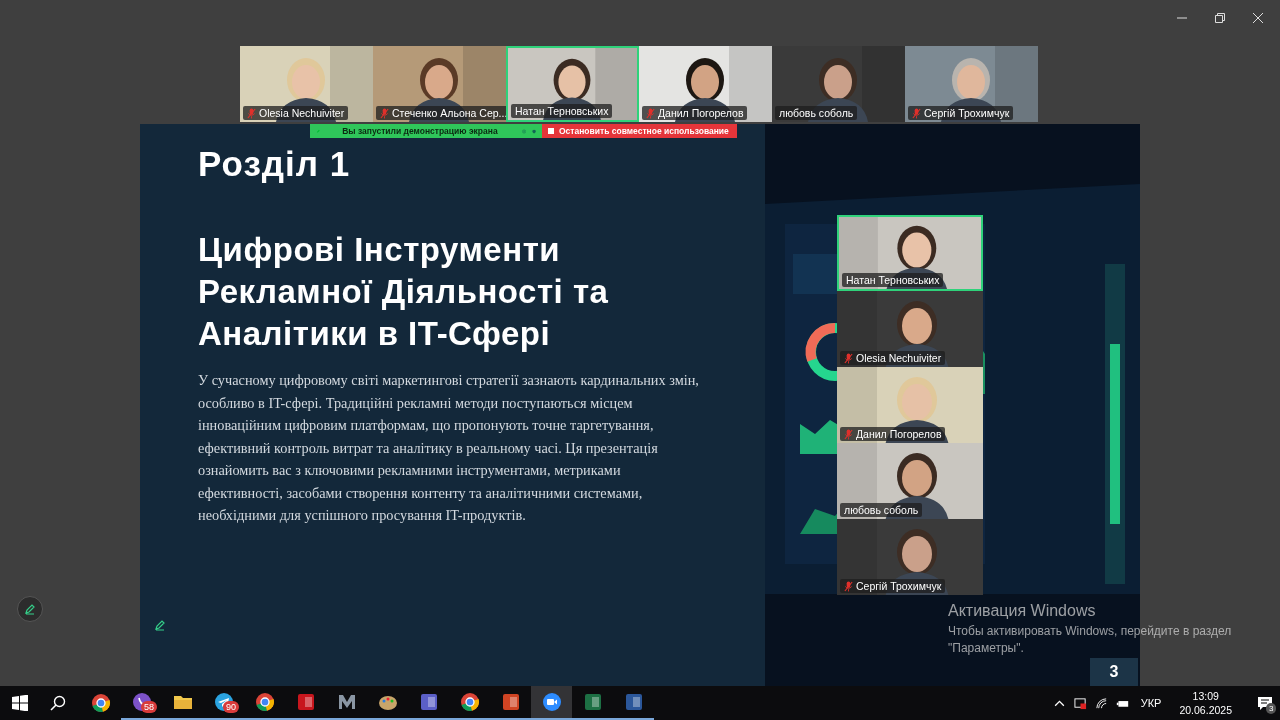  I want to click on wifi-icon, so click(1101, 703).